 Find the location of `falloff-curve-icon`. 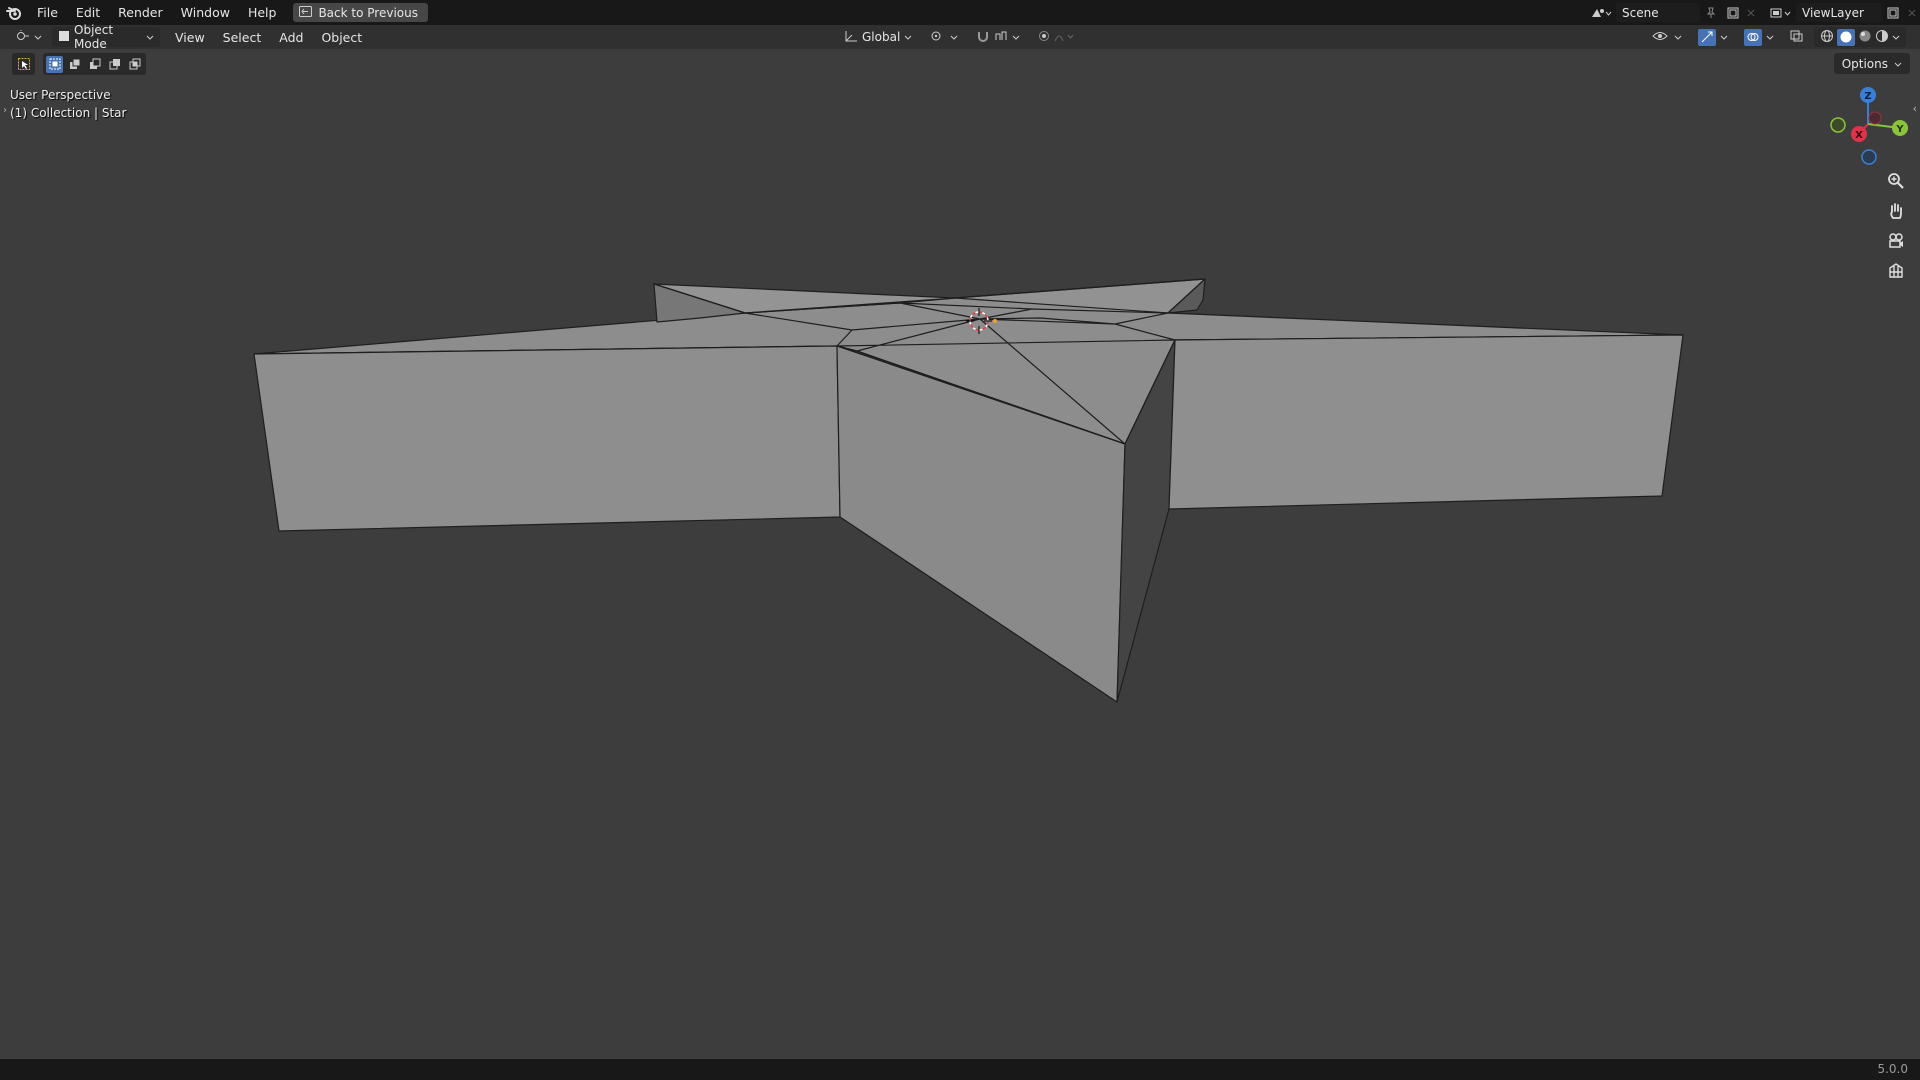

falloff-curve-icon is located at coordinates (1065, 37).